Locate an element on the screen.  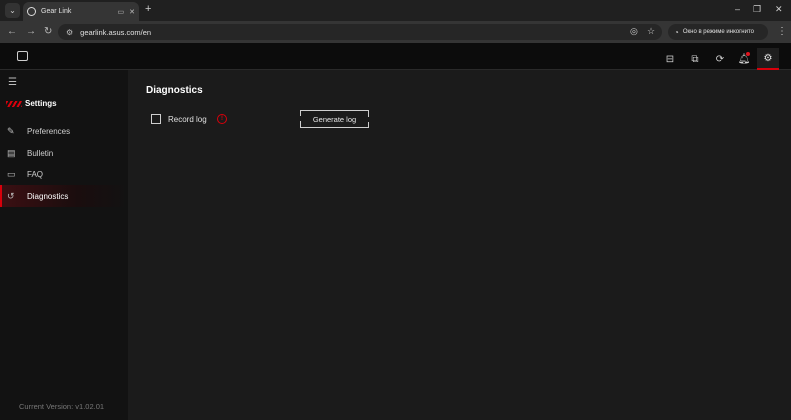
app-logo-icon is located at coordinates (22, 56).